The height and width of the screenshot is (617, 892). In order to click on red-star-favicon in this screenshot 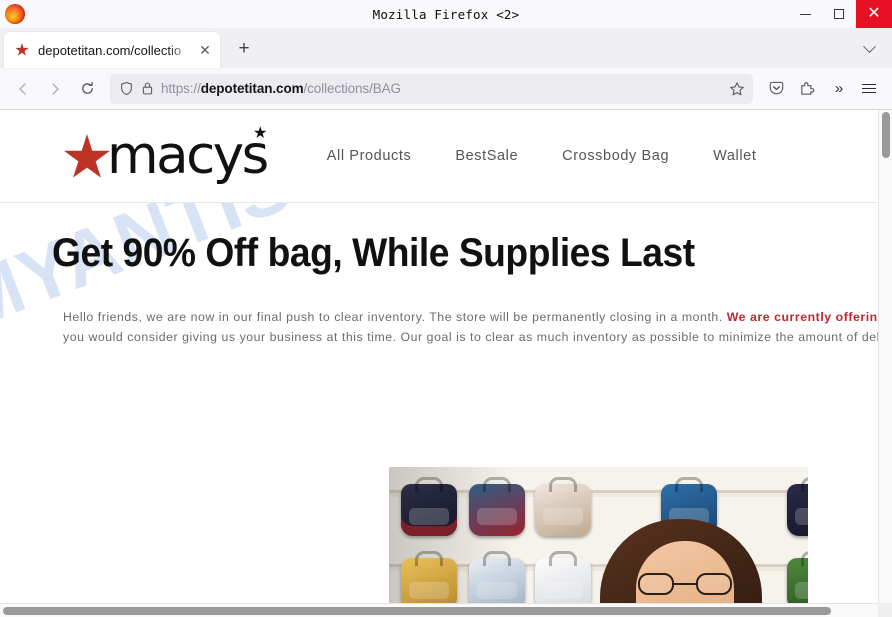, I will do `click(22, 50)`.